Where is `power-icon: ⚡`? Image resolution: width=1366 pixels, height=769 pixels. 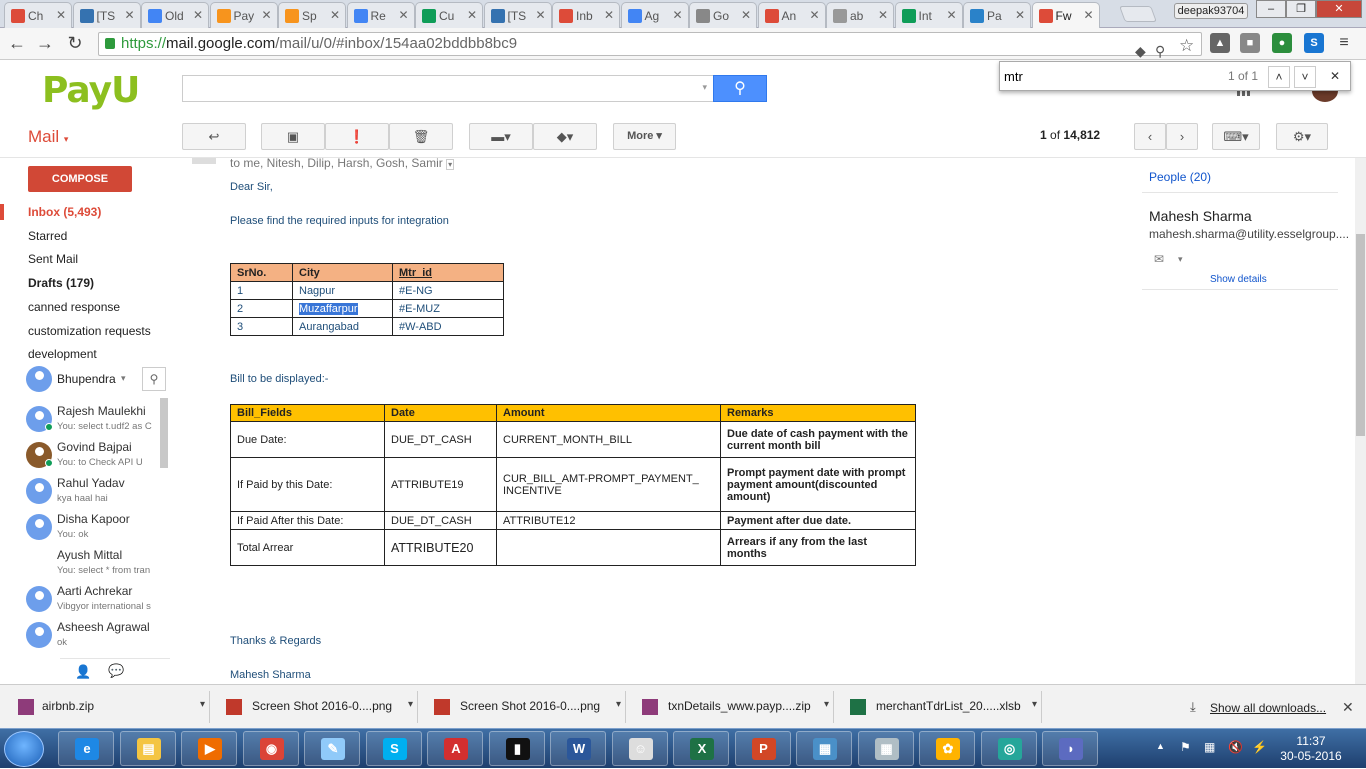
power-icon: ⚡ is located at coordinates (1259, 747).